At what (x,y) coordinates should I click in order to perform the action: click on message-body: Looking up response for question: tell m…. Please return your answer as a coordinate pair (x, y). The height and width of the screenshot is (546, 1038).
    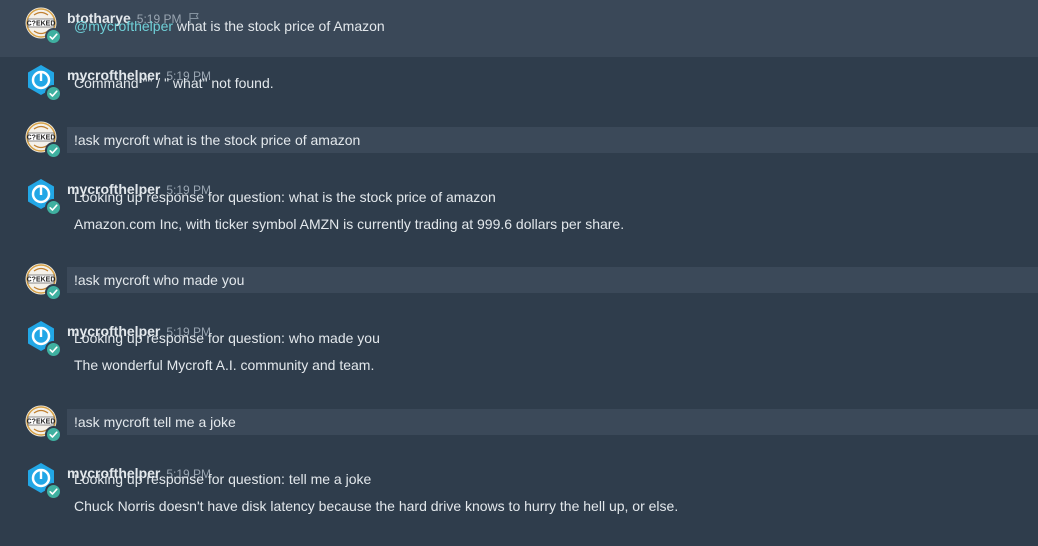
    Looking at the image, I should click on (223, 479).